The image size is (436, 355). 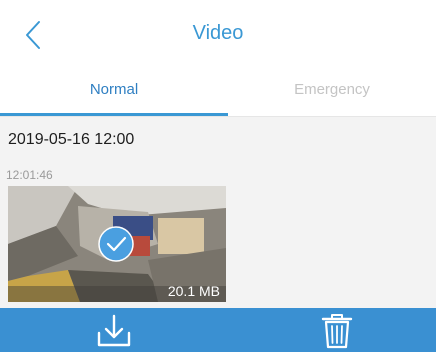 What do you see at coordinates (332, 89) in the screenshot?
I see `tab-emergency-label: Emergency` at bounding box center [332, 89].